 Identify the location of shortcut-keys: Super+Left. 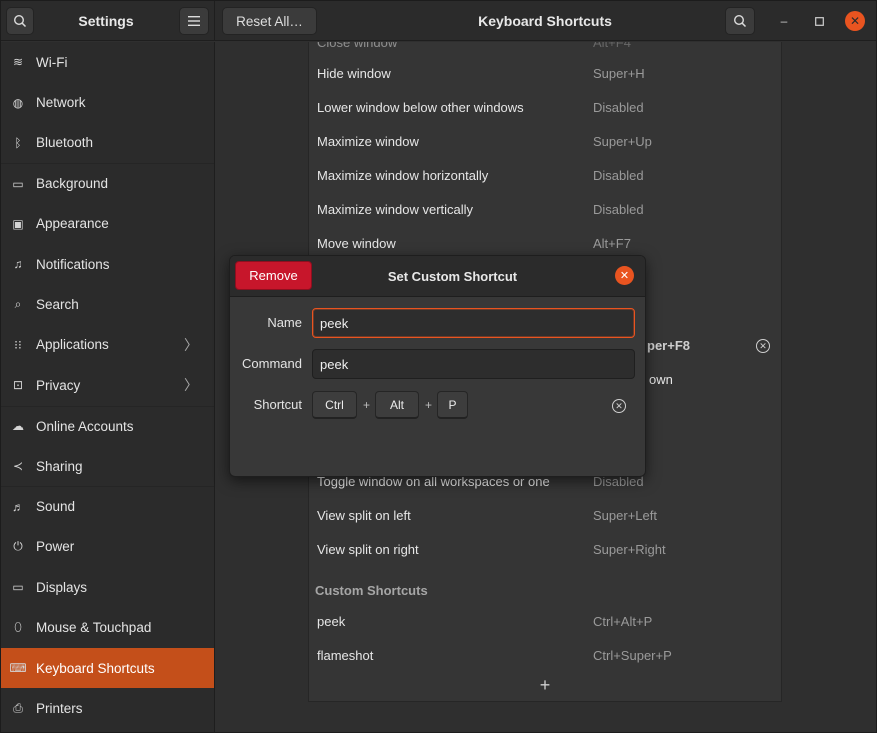
(625, 515).